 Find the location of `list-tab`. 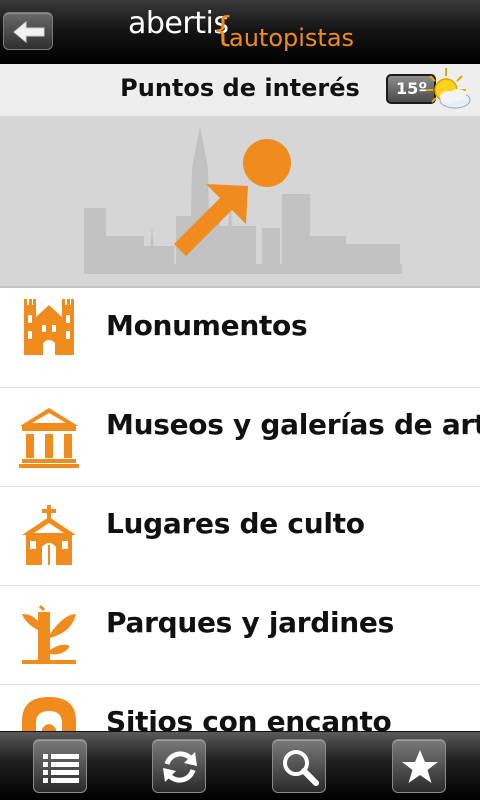

list-tab is located at coordinates (60, 766).